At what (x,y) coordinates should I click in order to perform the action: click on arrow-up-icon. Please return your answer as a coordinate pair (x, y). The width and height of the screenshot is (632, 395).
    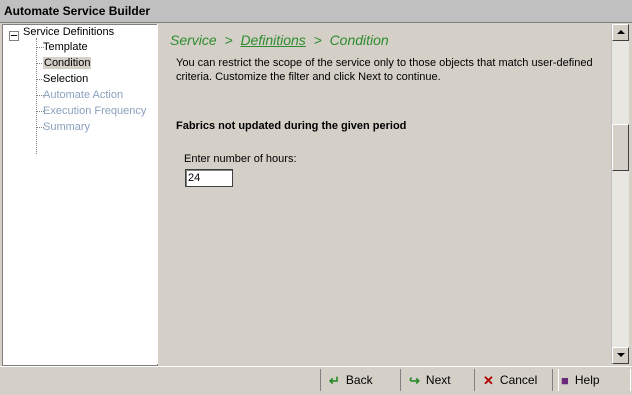
    Looking at the image, I should click on (621, 32).